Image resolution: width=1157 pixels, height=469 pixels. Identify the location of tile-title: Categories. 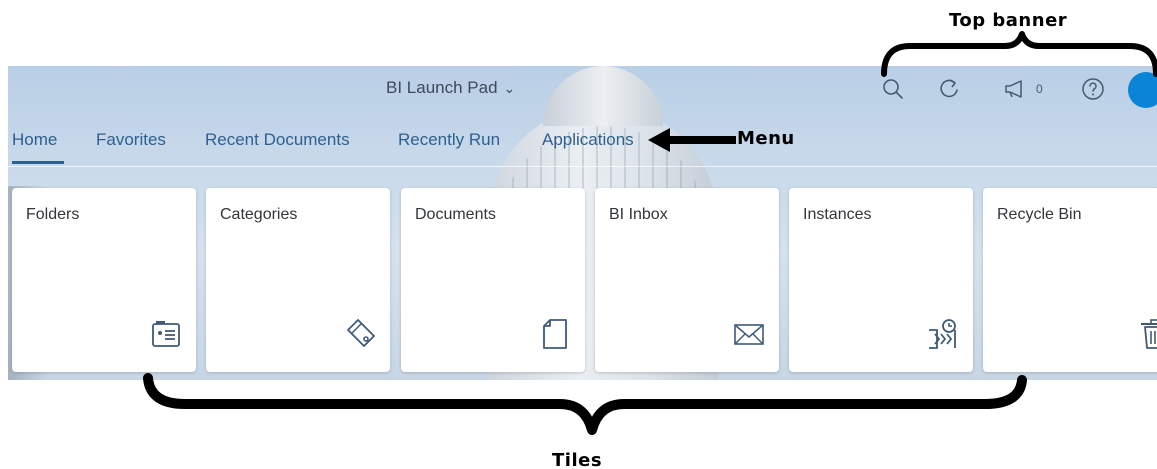
(259, 214).